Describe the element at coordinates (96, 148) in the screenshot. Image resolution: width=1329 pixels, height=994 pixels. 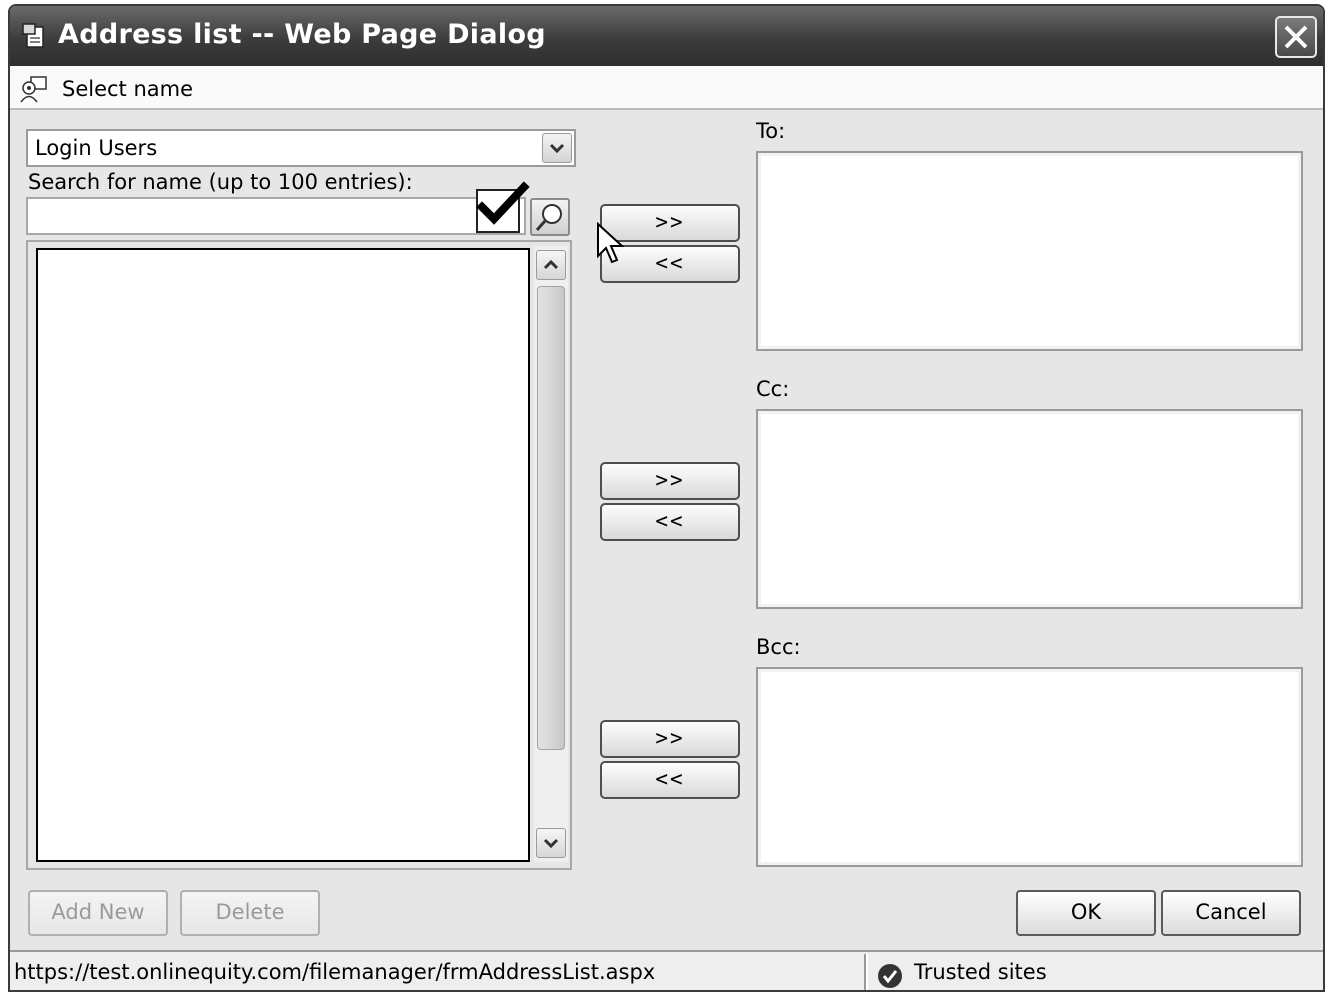
I see `address-source-value: Login Users` at that location.